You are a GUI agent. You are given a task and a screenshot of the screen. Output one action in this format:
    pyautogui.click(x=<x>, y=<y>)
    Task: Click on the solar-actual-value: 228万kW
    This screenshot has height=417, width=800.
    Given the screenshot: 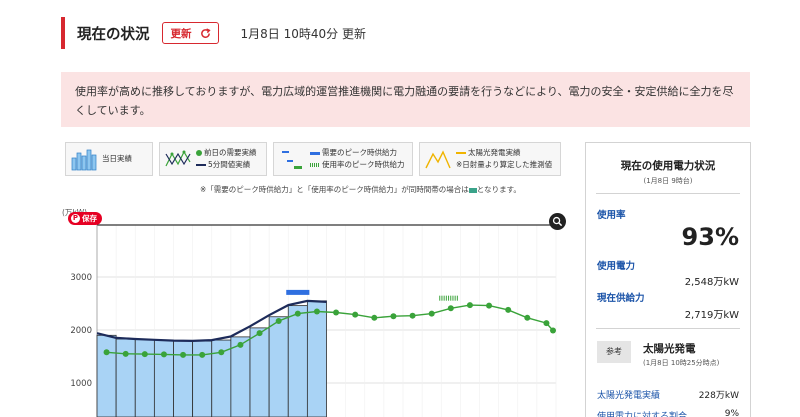 What is the action you would take?
    pyautogui.click(x=718, y=396)
    